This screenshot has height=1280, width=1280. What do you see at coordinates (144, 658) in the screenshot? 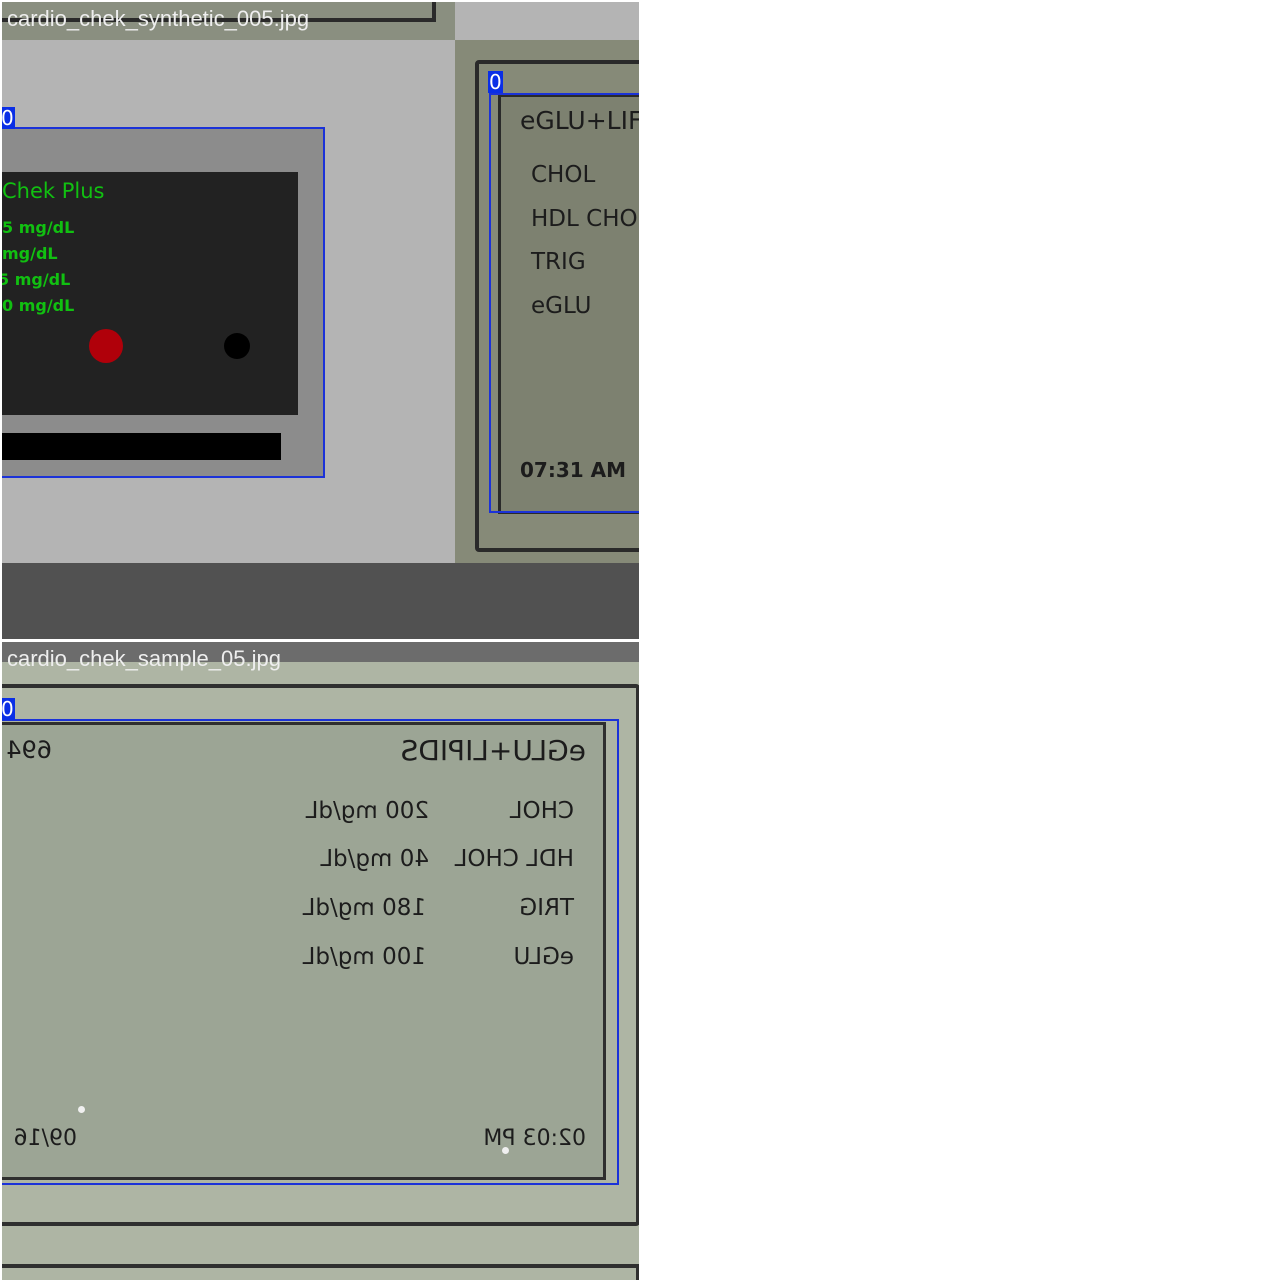
I see `tile-filename: cardio_chek_sample_05.jpg` at bounding box center [144, 658].